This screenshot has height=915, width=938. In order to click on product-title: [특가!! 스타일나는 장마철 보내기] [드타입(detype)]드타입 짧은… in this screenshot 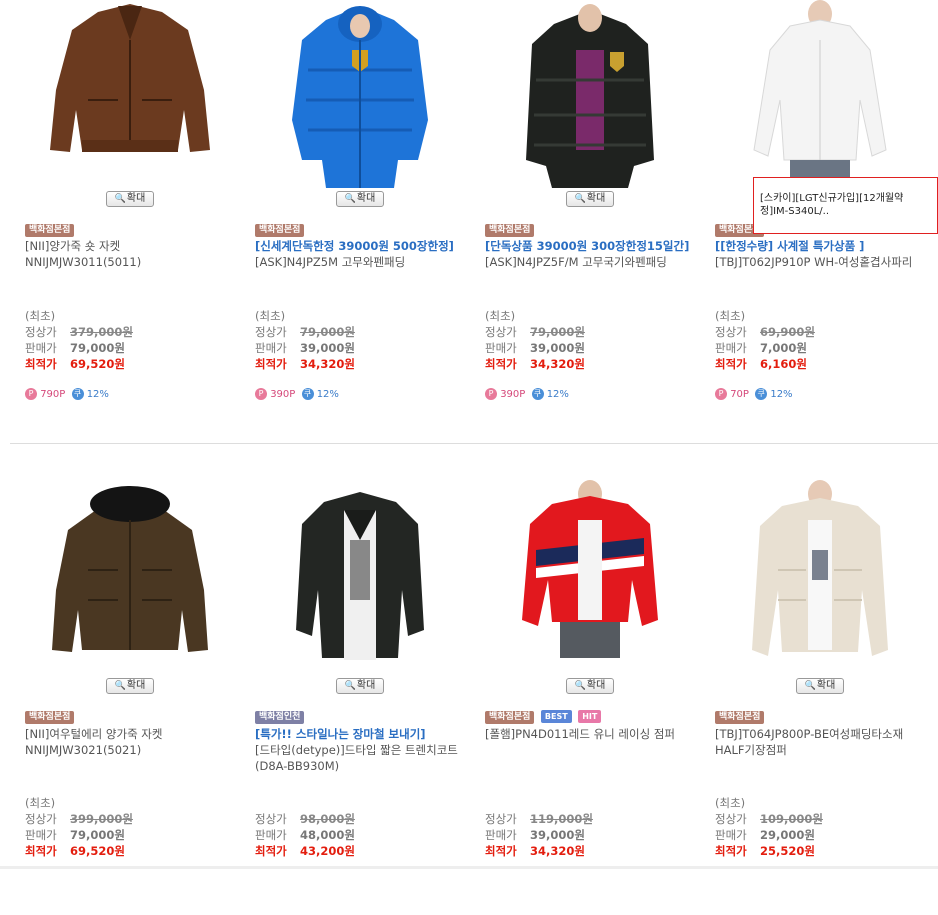, I will do `click(361, 750)`.